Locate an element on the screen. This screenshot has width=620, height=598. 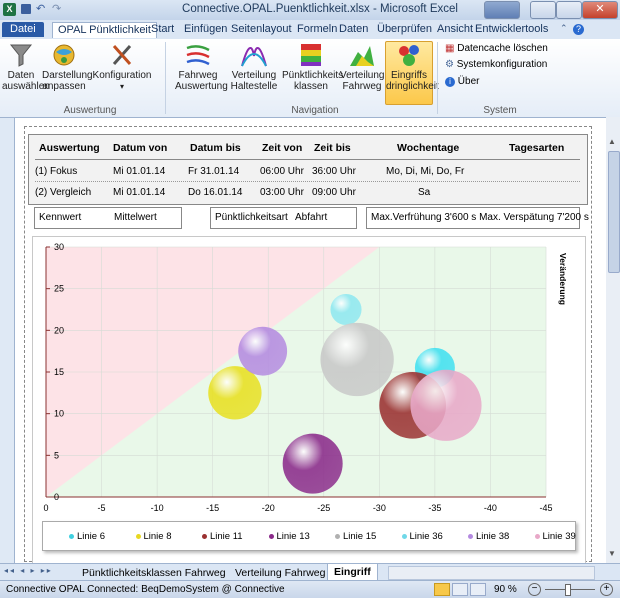
excel-icon: X is located at coordinates (9, 9).